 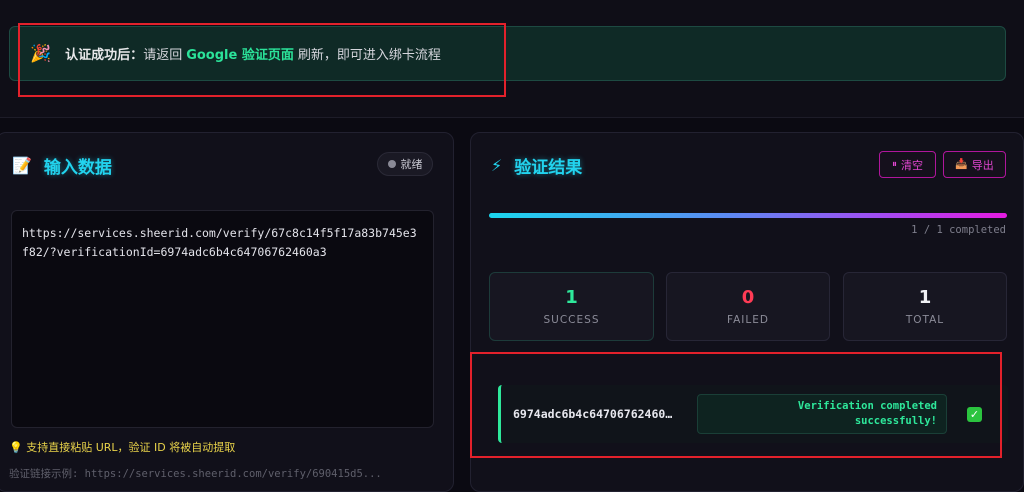 What do you see at coordinates (925, 297) in the screenshot?
I see `total-count: 1` at bounding box center [925, 297].